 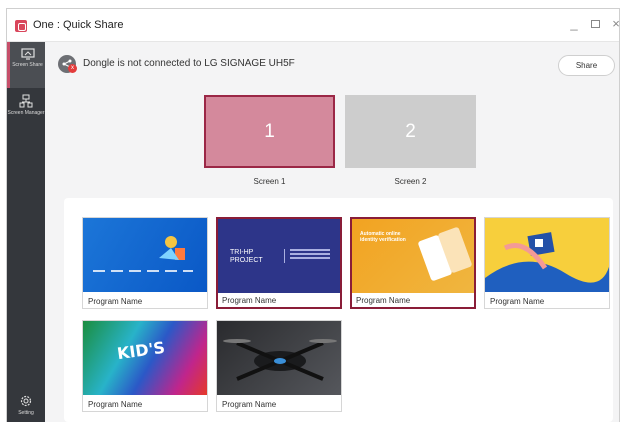 What do you see at coordinates (383, 237) in the screenshot?
I see `thumbnail-title: Automatic online identity verification` at bounding box center [383, 237].